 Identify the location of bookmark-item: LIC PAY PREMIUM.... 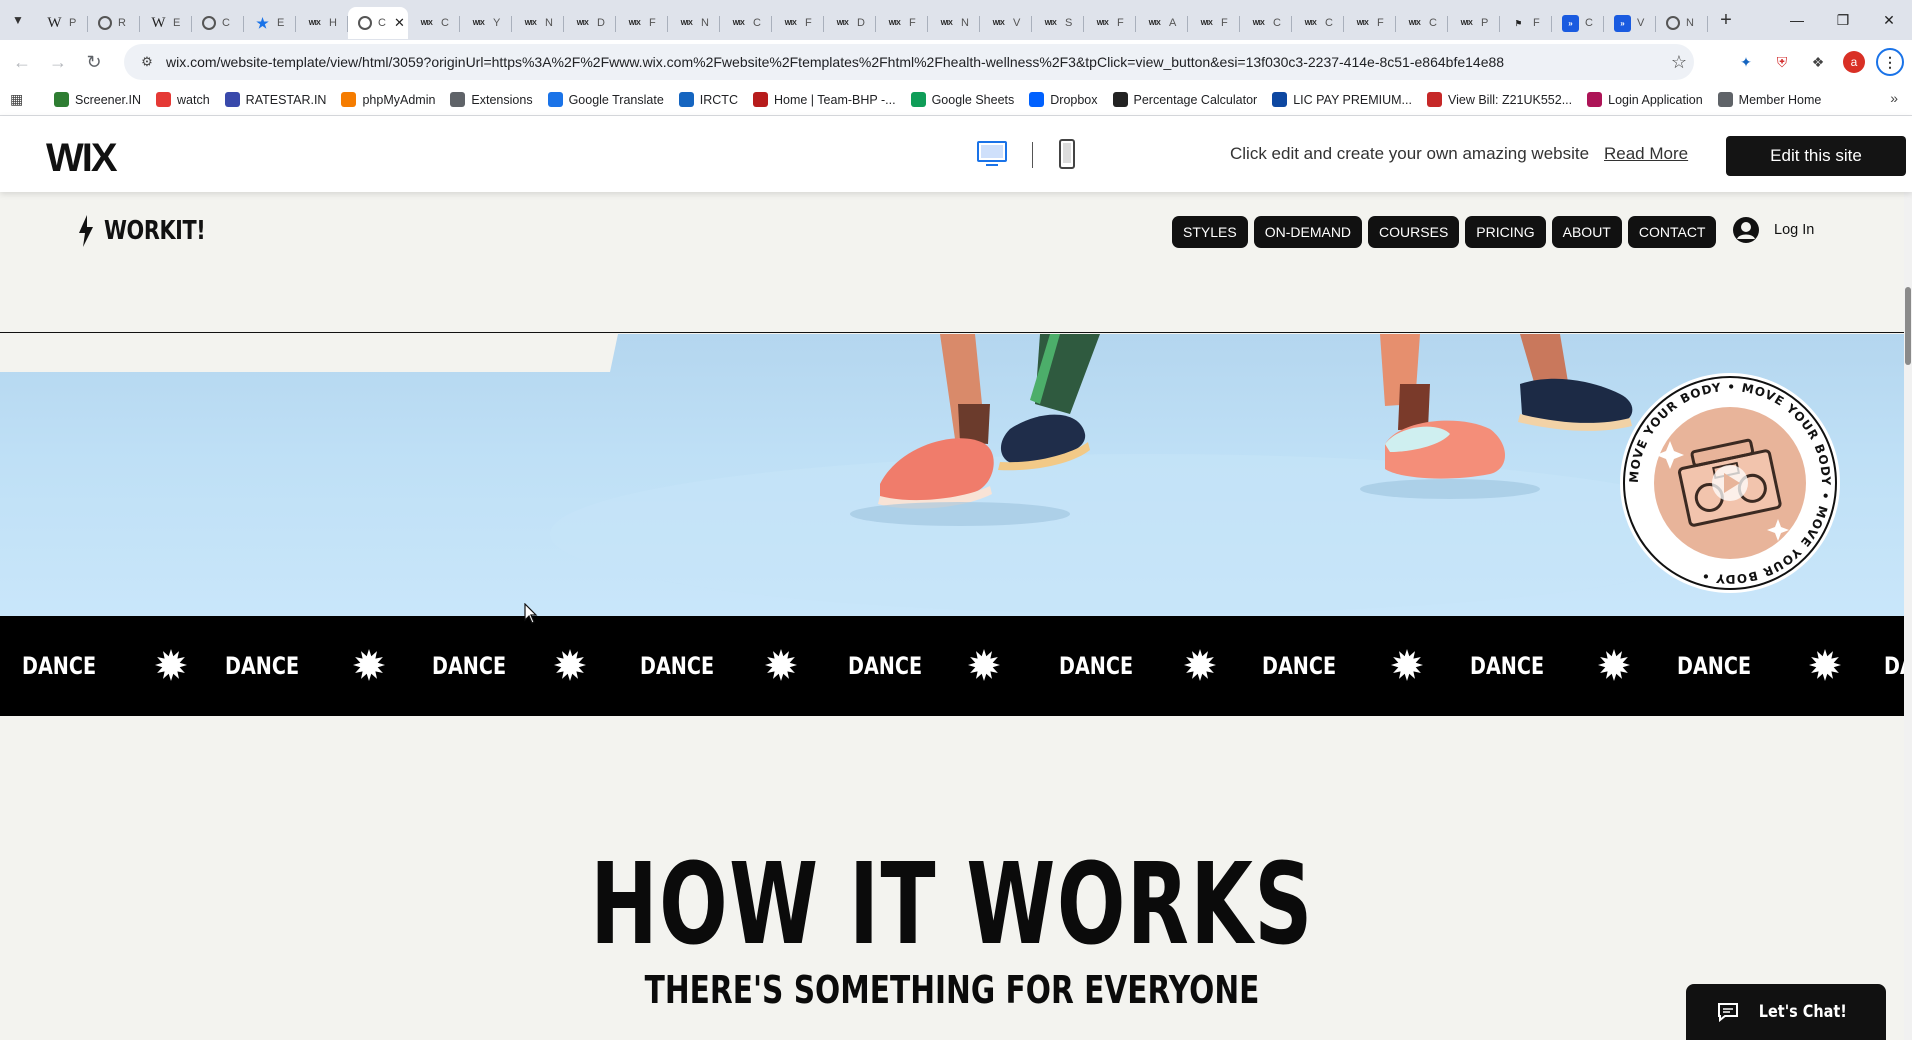
(1342, 99).